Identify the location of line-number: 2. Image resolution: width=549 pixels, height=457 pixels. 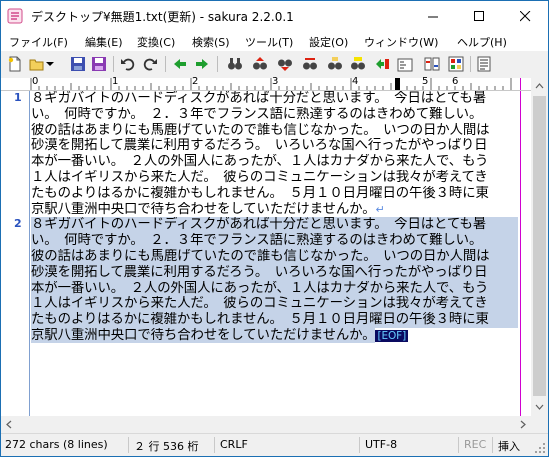
(18, 223).